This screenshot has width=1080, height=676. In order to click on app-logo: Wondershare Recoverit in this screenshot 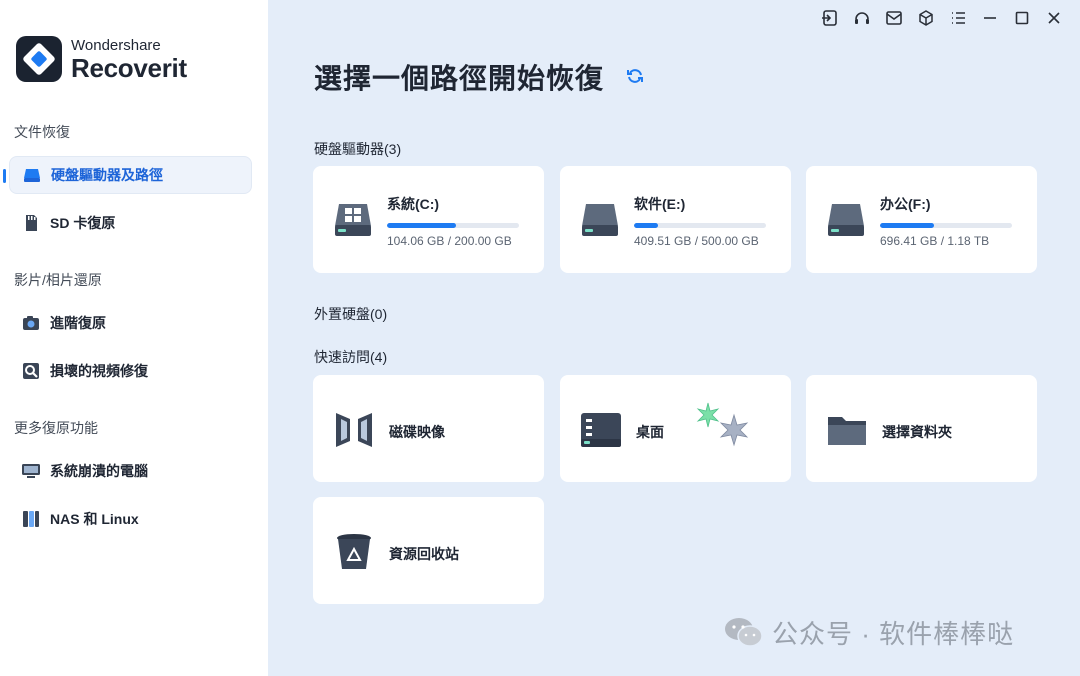, I will do `click(101, 59)`.